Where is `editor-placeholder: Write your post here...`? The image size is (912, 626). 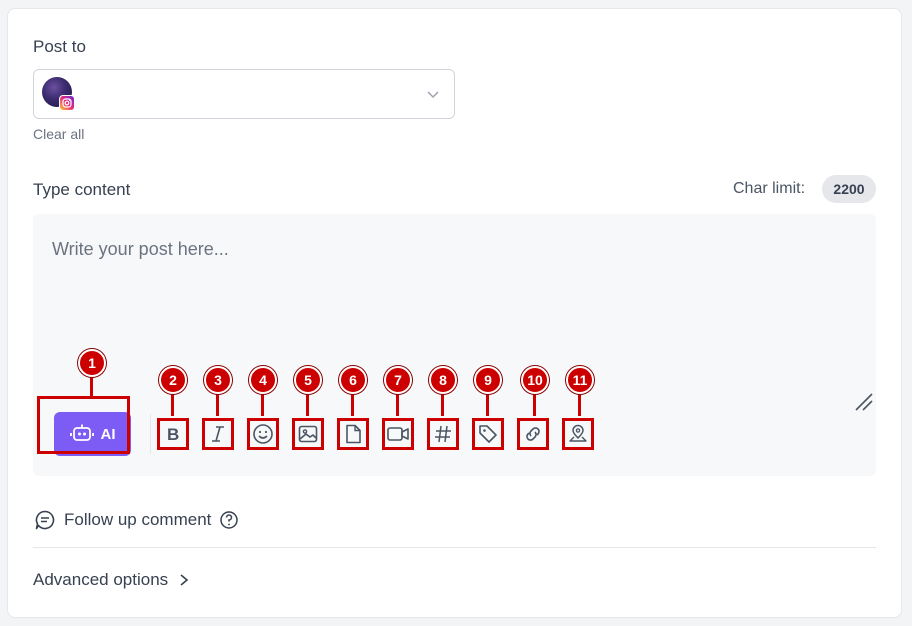 editor-placeholder: Write your post here... is located at coordinates (140, 249).